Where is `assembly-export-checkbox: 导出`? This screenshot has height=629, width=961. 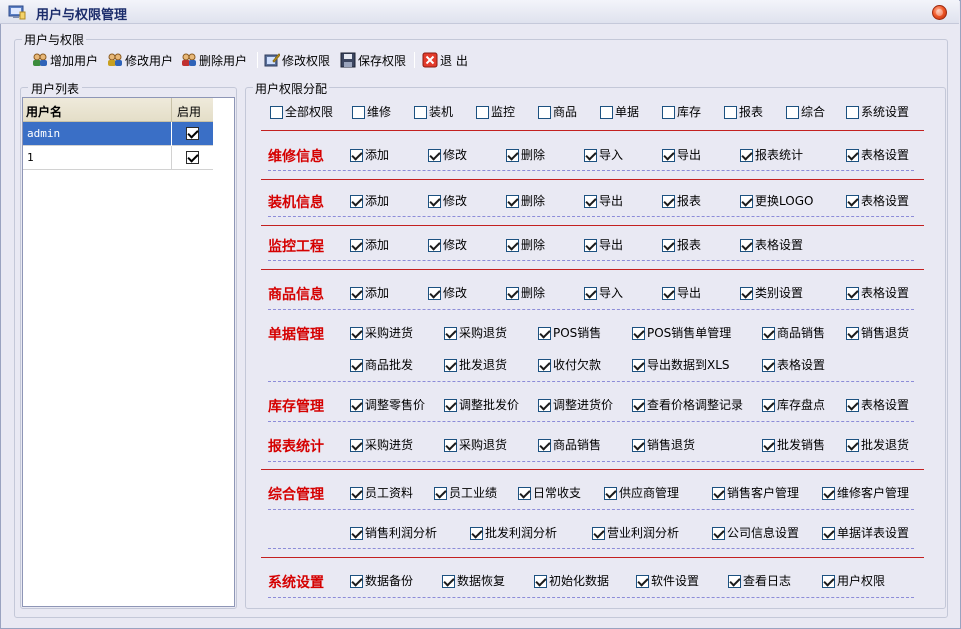 assembly-export-checkbox: 导出 is located at coordinates (603, 201).